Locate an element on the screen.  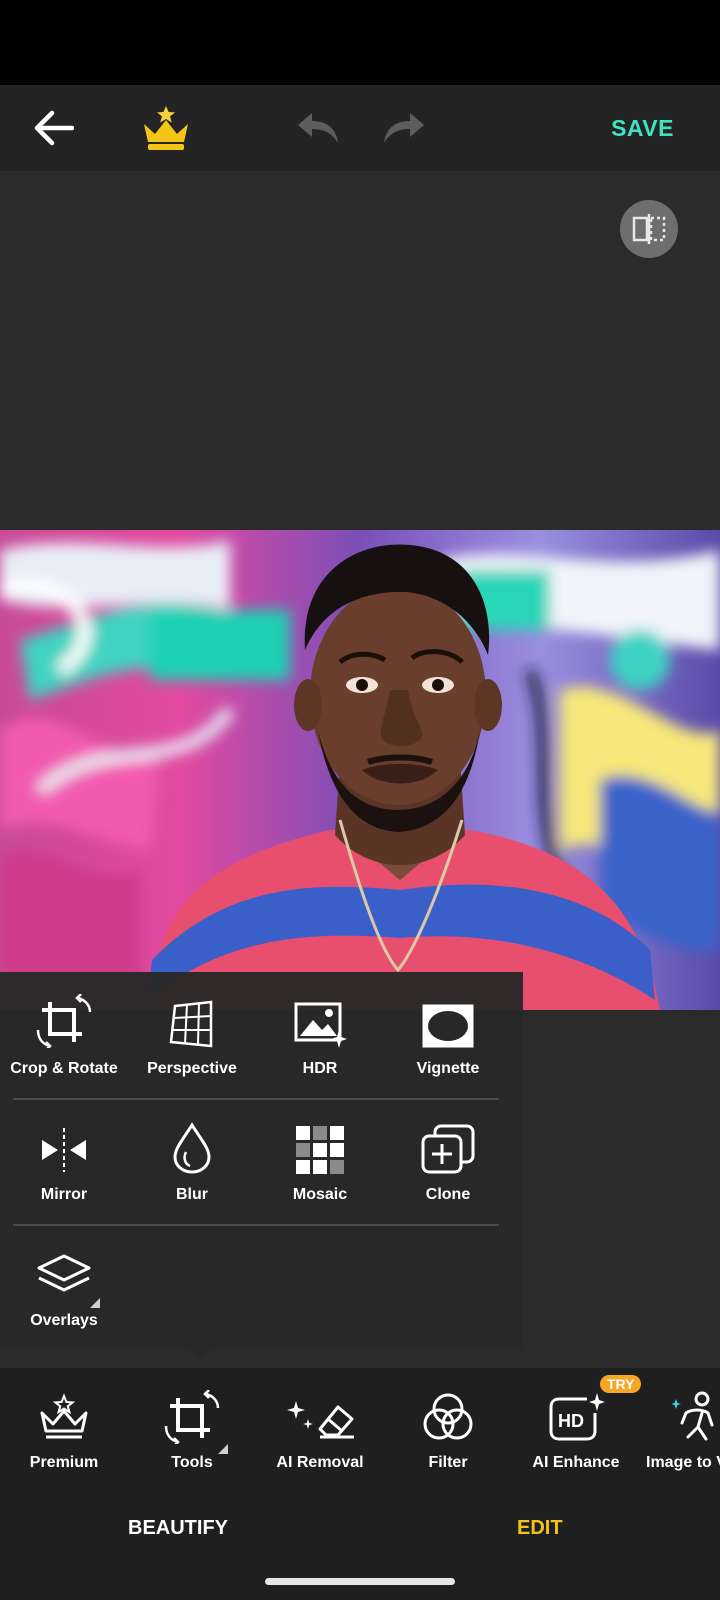
arrow-left-icon is located at coordinates (54, 128).